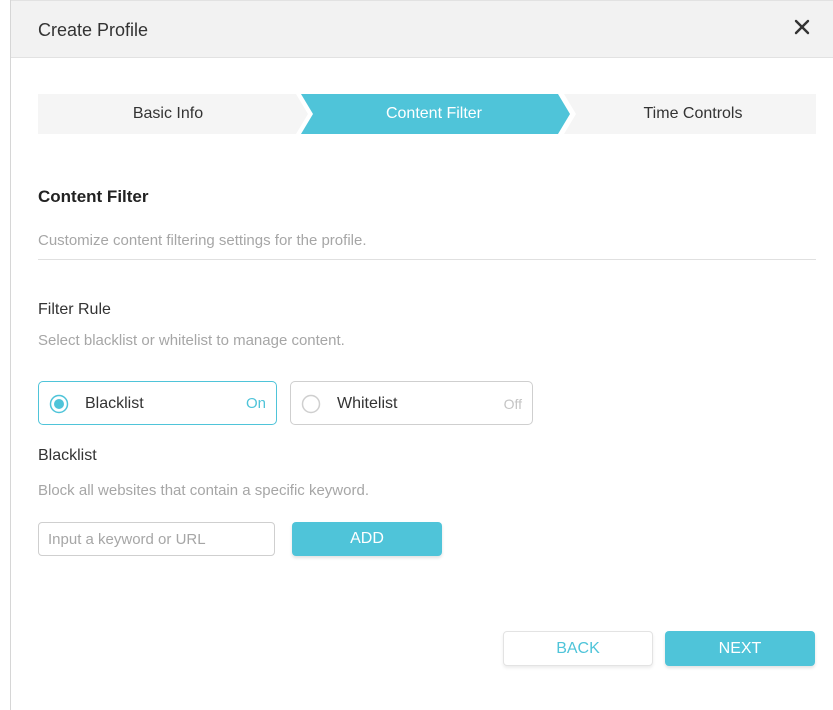 The image size is (833, 710). I want to click on dialog-header: Create Profile, so click(422, 29).